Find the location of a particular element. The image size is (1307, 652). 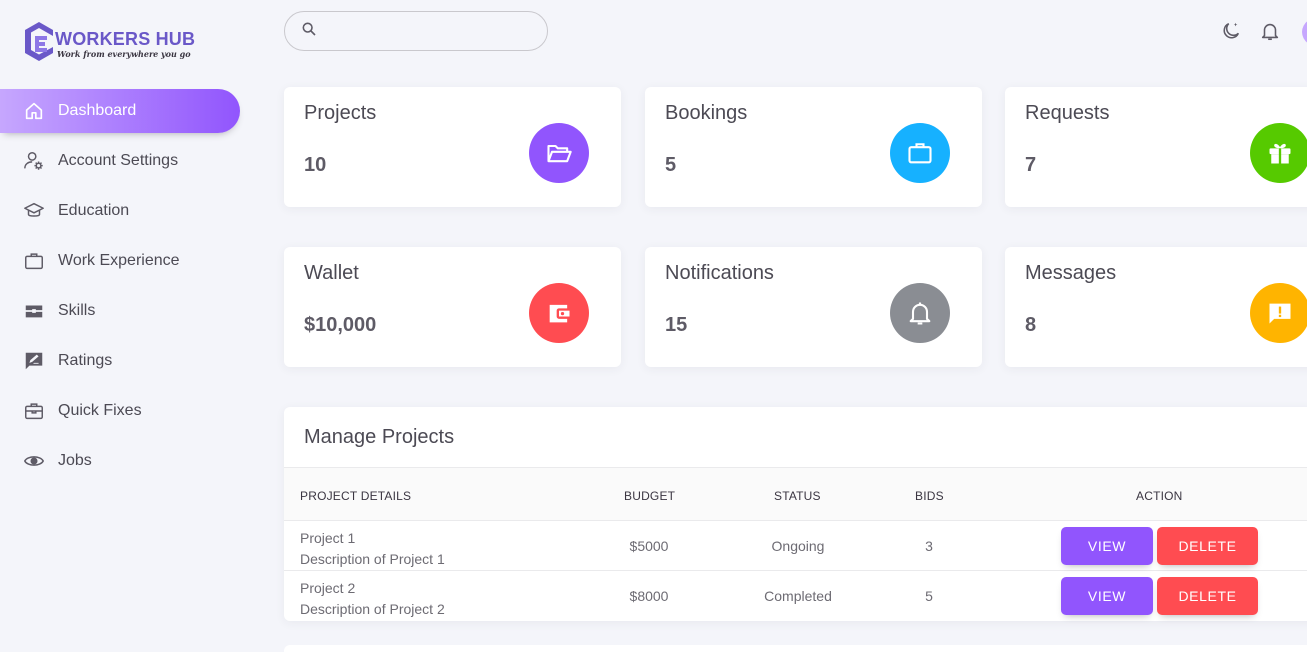

stat-card-wallet: Wallet $10,000 is located at coordinates (452, 307).